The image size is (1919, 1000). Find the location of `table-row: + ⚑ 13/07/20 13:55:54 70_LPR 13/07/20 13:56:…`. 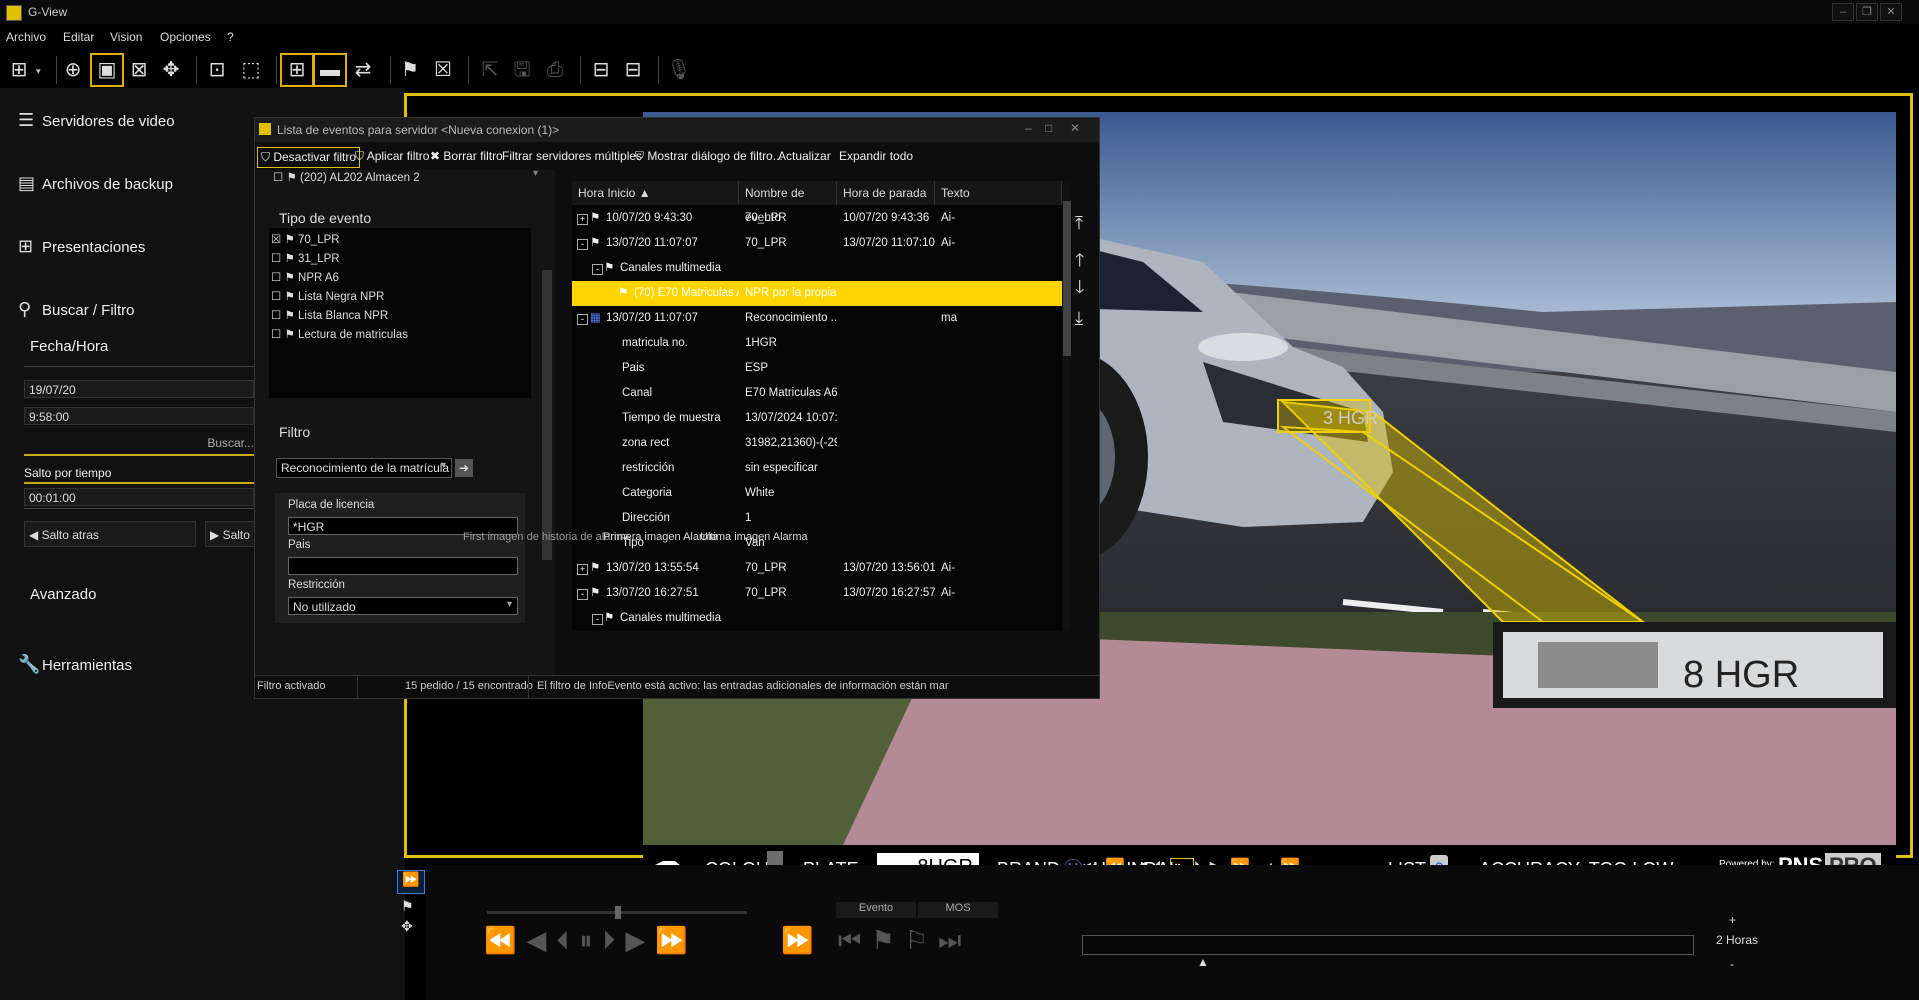

table-row: + ⚑ 13/07/20 13:55:54 70_LPR 13/07/20 13:56:… is located at coordinates (817, 568).